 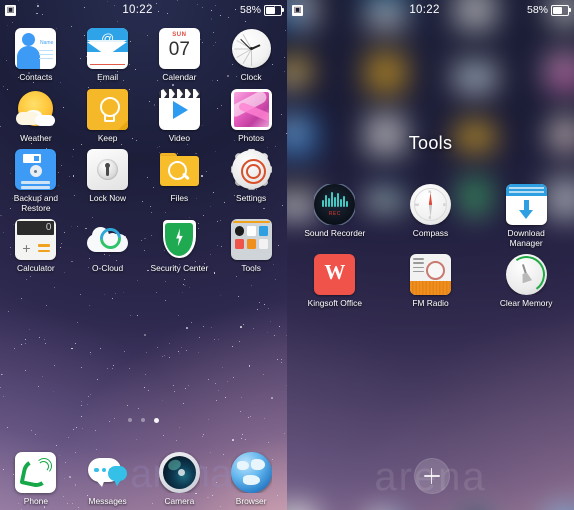 What do you see at coordinates (251, 198) in the screenshot?
I see `app-label: Settings` at bounding box center [251, 198].